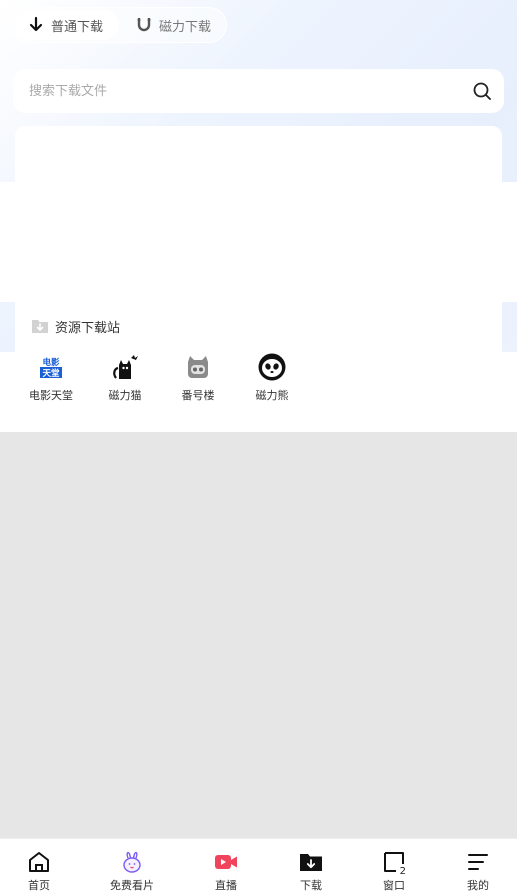 The image size is (517, 892). What do you see at coordinates (402, 871) in the screenshot?
I see `window-count: 2` at bounding box center [402, 871].